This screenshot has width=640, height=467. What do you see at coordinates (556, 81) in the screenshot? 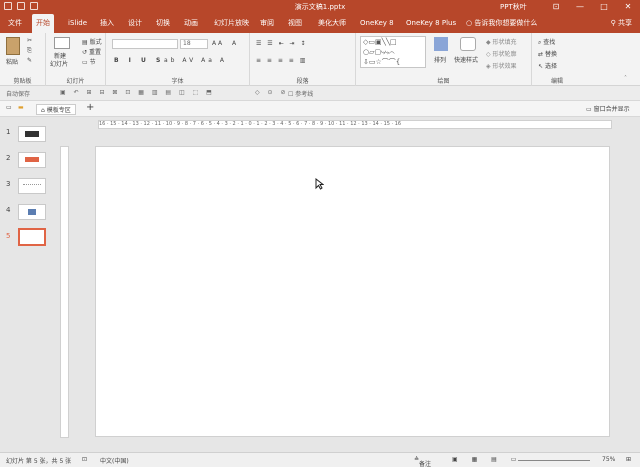
I see `editing-group-label: 编辑` at bounding box center [556, 81].